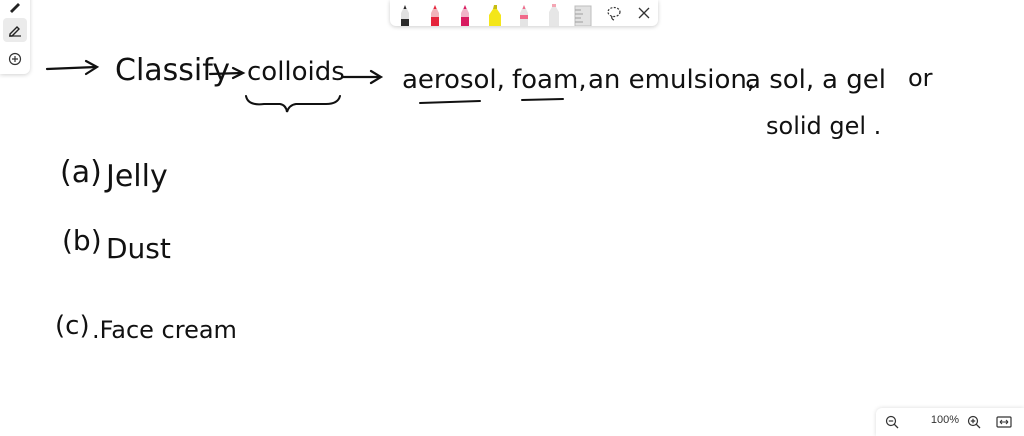 The height and width of the screenshot is (436, 1024). Describe the element at coordinates (974, 422) in the screenshot. I see `zoom-in-icon` at that location.